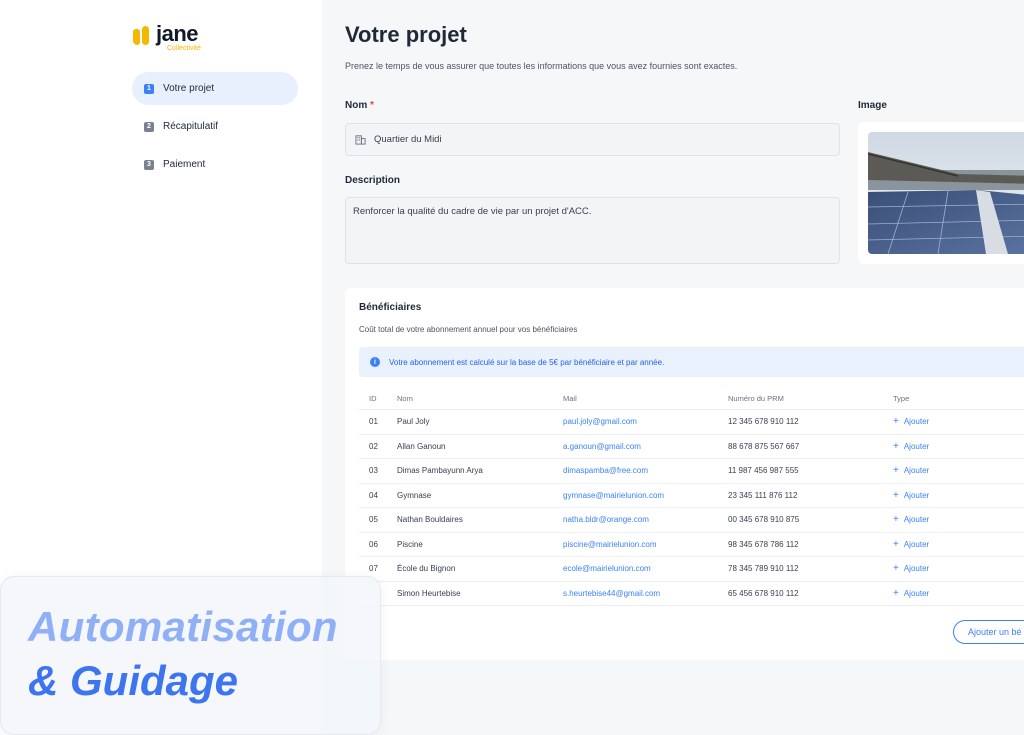  What do you see at coordinates (390, 307) in the screenshot?
I see `beneficiaries-title: Bénéficiaires` at bounding box center [390, 307].